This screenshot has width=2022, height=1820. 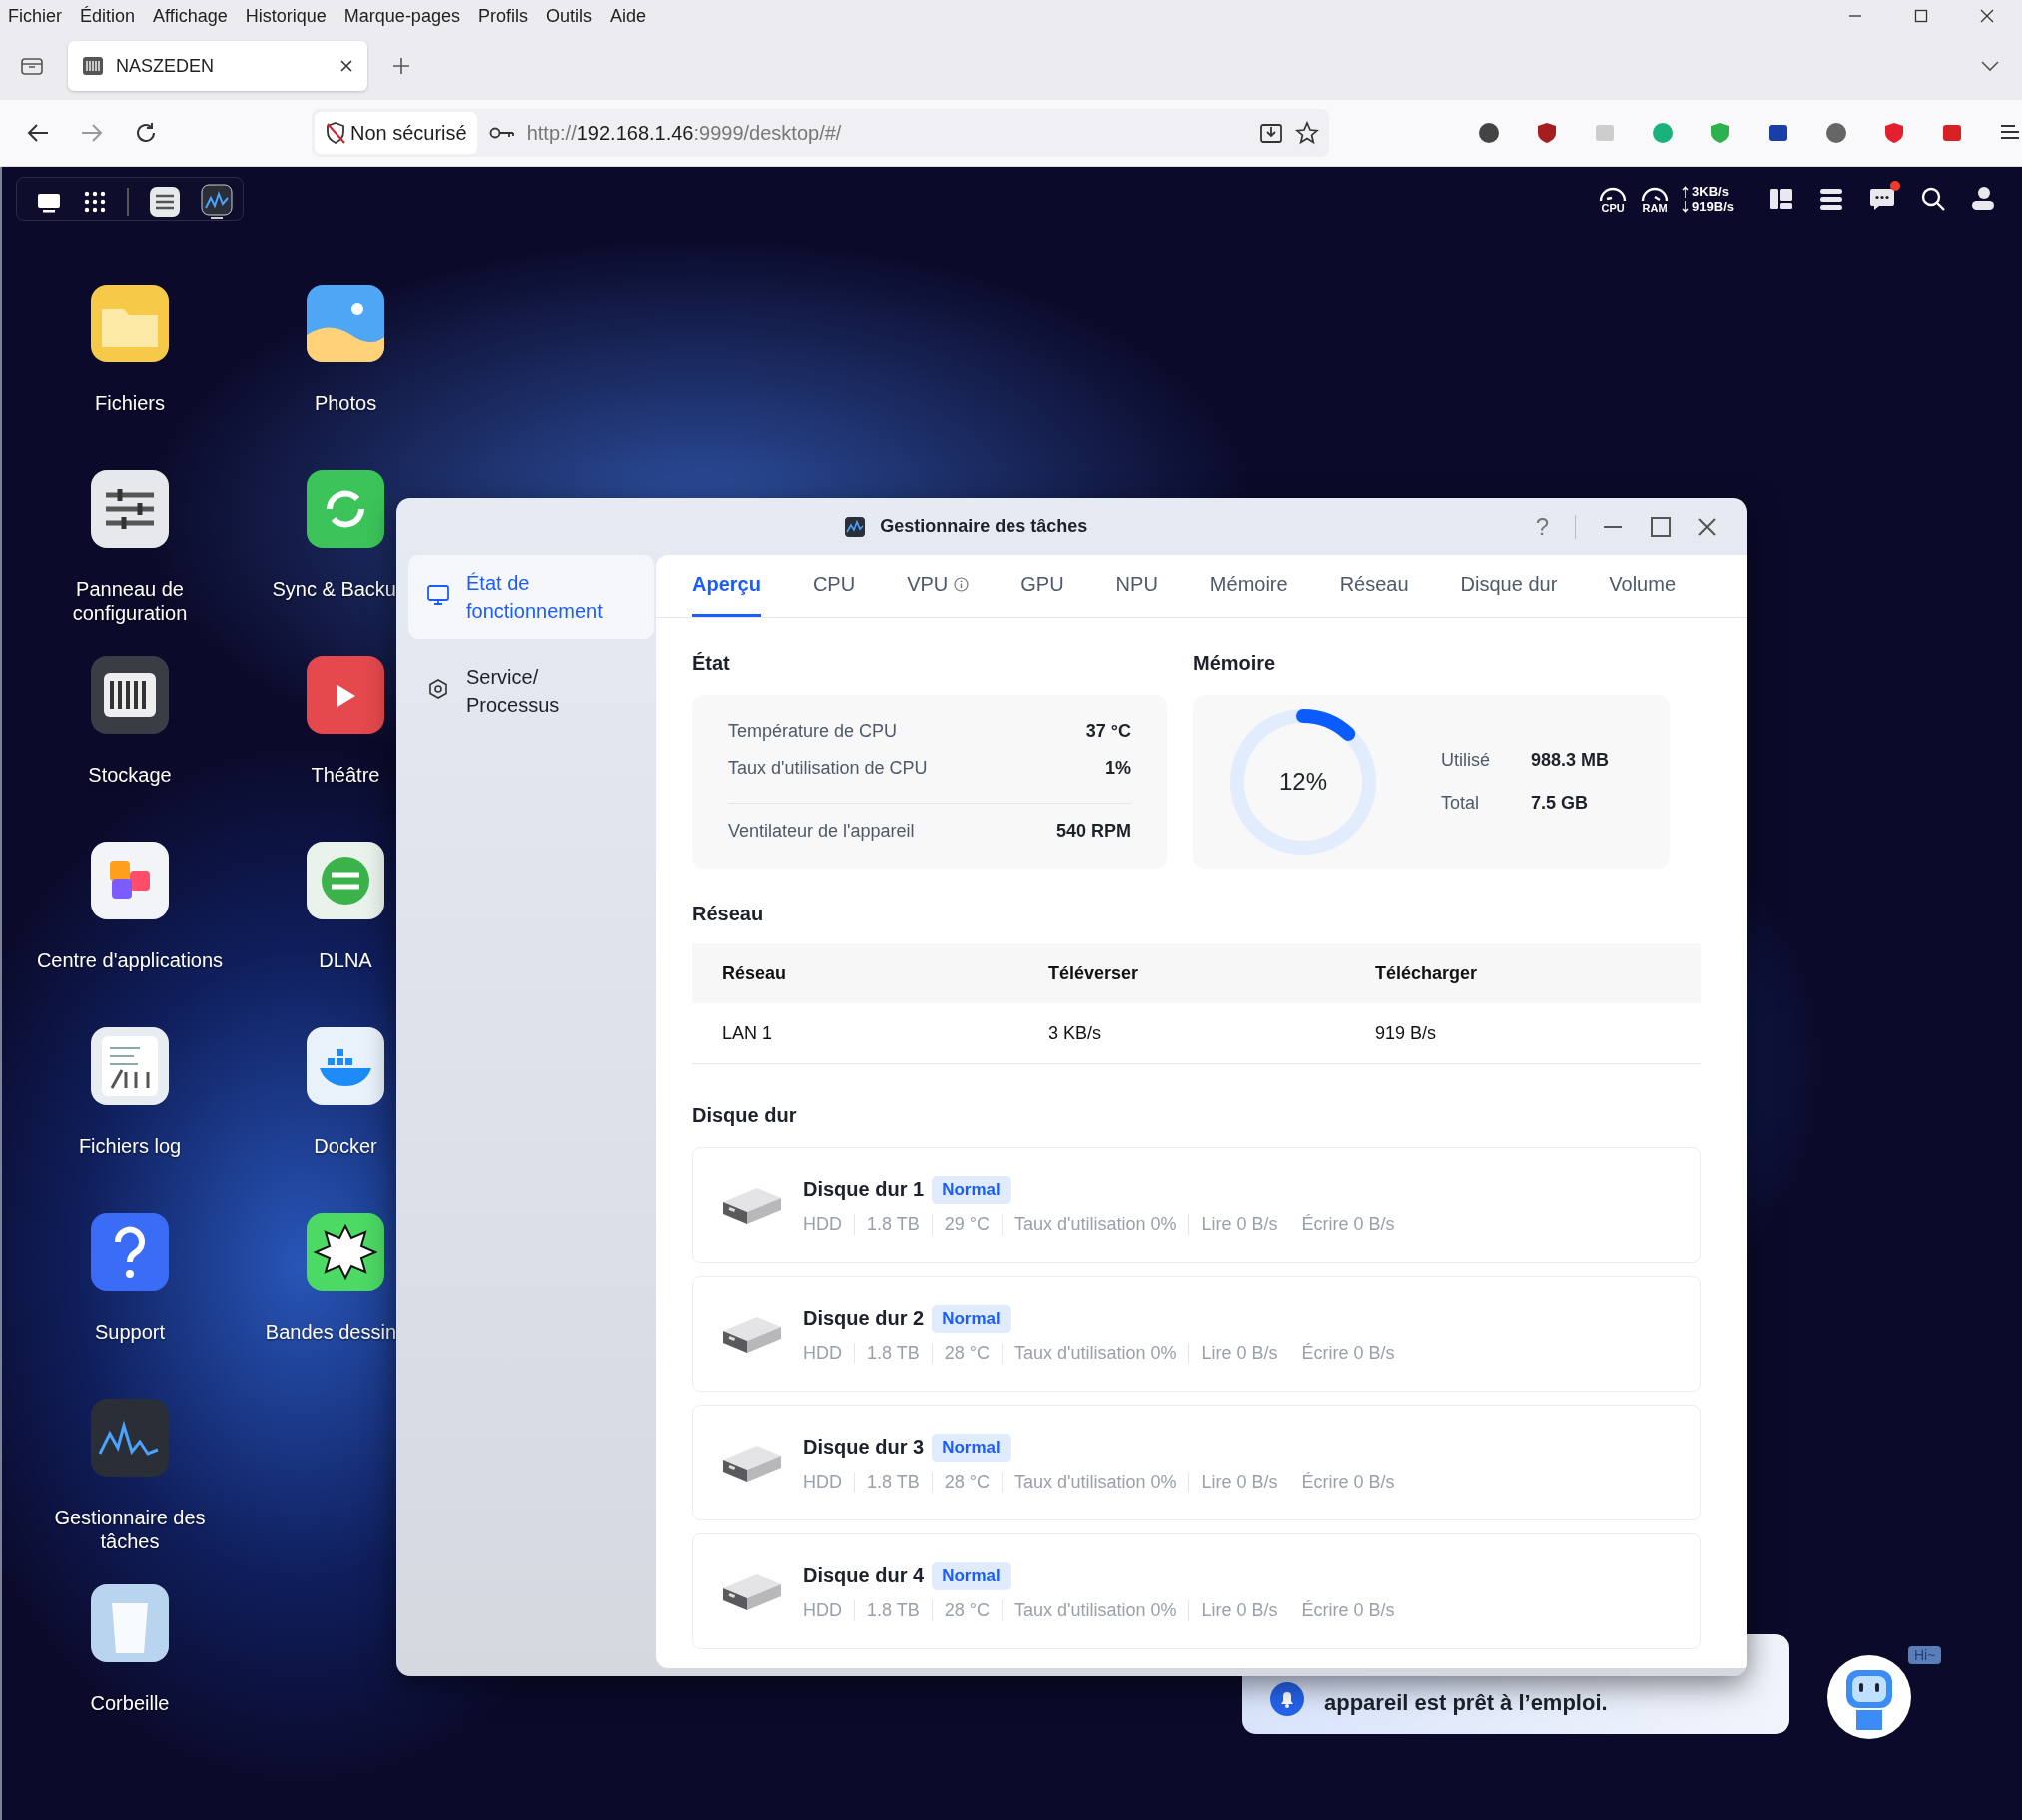 I want to click on menu-item: Fichier, so click(x=35, y=16).